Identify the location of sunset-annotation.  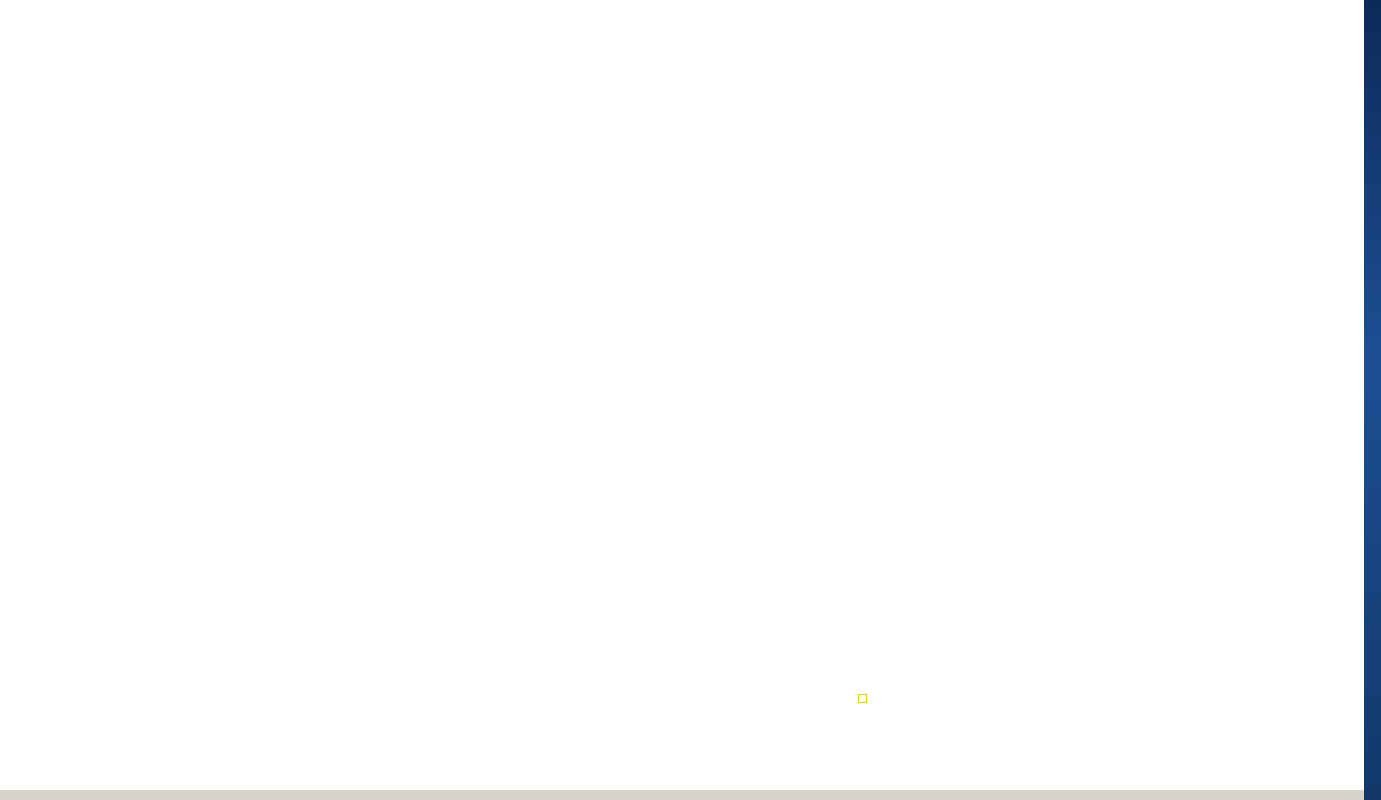
(862, 699).